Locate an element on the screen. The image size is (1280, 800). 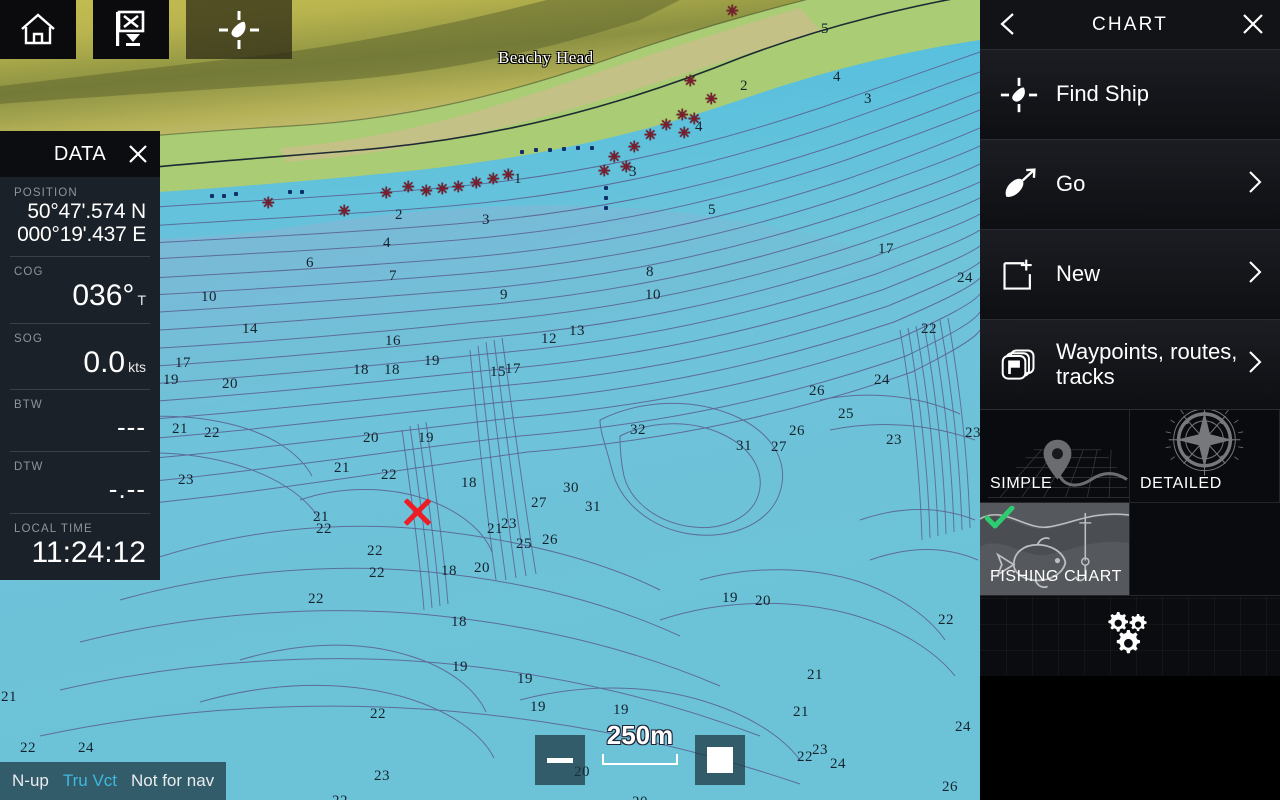
menu-item-label: Find Ship is located at coordinates (1102, 94).